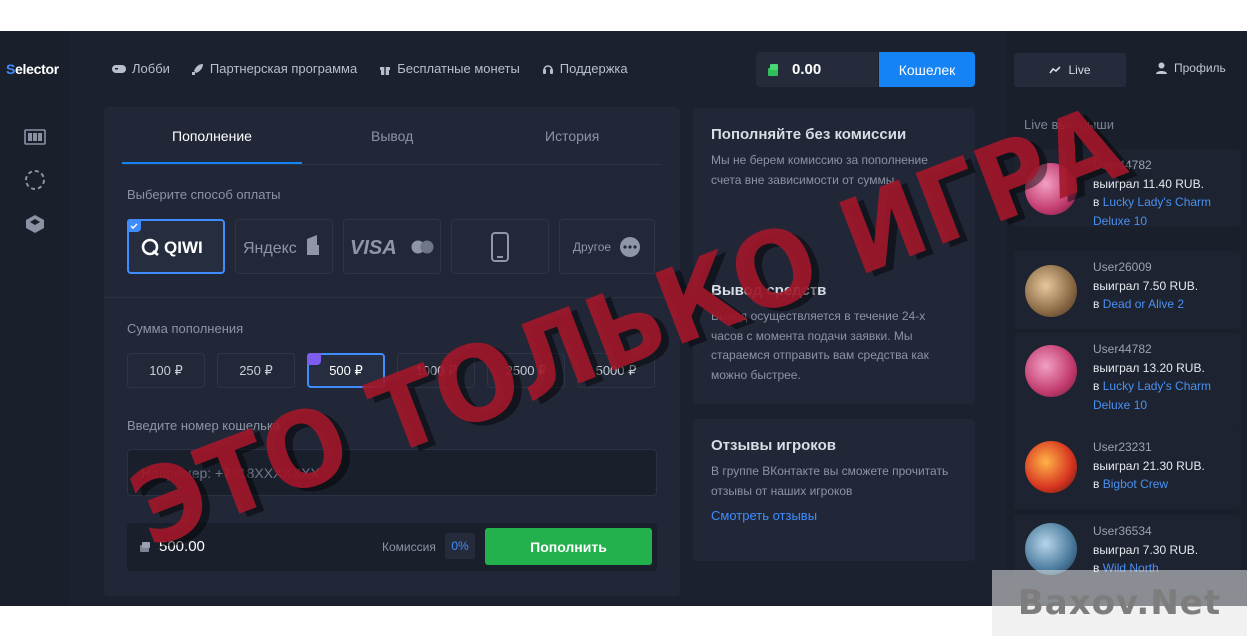 This screenshot has height=636, width=1247. What do you see at coordinates (547, 69) in the screenshot?
I see `headset-icon` at bounding box center [547, 69].